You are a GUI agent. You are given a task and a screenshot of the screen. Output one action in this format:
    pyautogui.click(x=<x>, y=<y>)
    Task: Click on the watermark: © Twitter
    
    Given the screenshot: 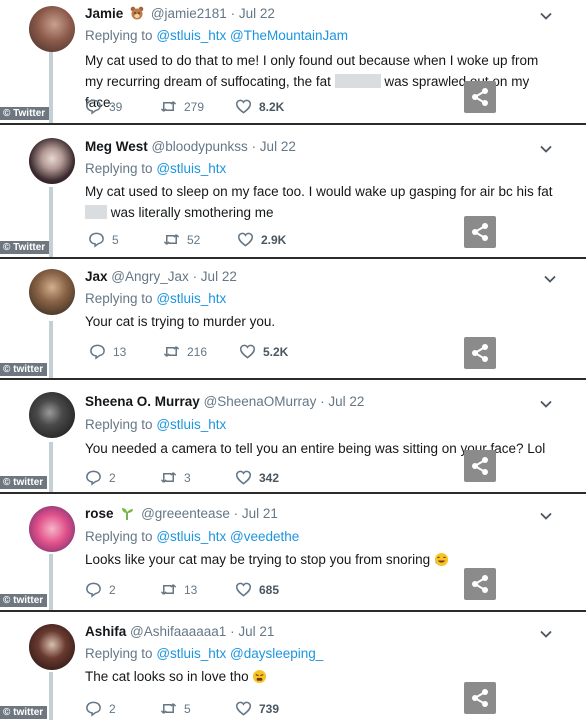 What is the action you would take?
    pyautogui.click(x=25, y=113)
    